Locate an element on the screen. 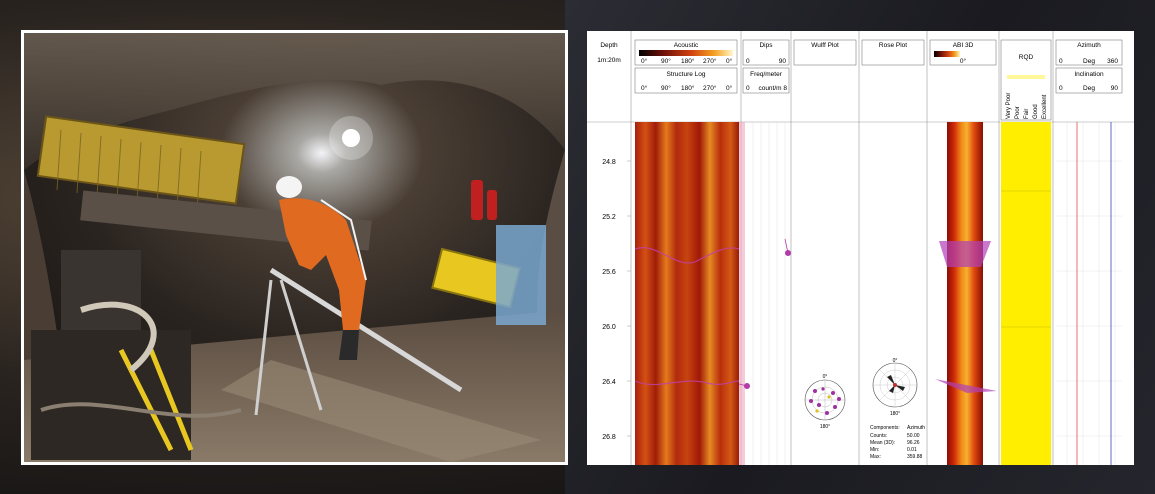 This screenshot has width=1155, height=494. abi3d-color-scale is located at coordinates (947, 54).